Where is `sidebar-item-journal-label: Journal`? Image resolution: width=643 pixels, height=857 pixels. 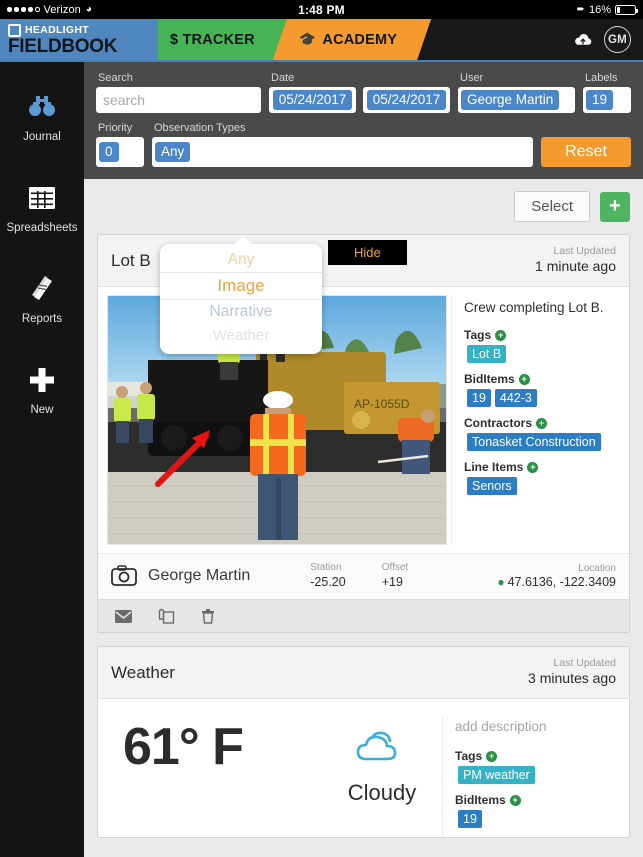
sidebar-item-journal-label: Journal is located at coordinates (42, 137).